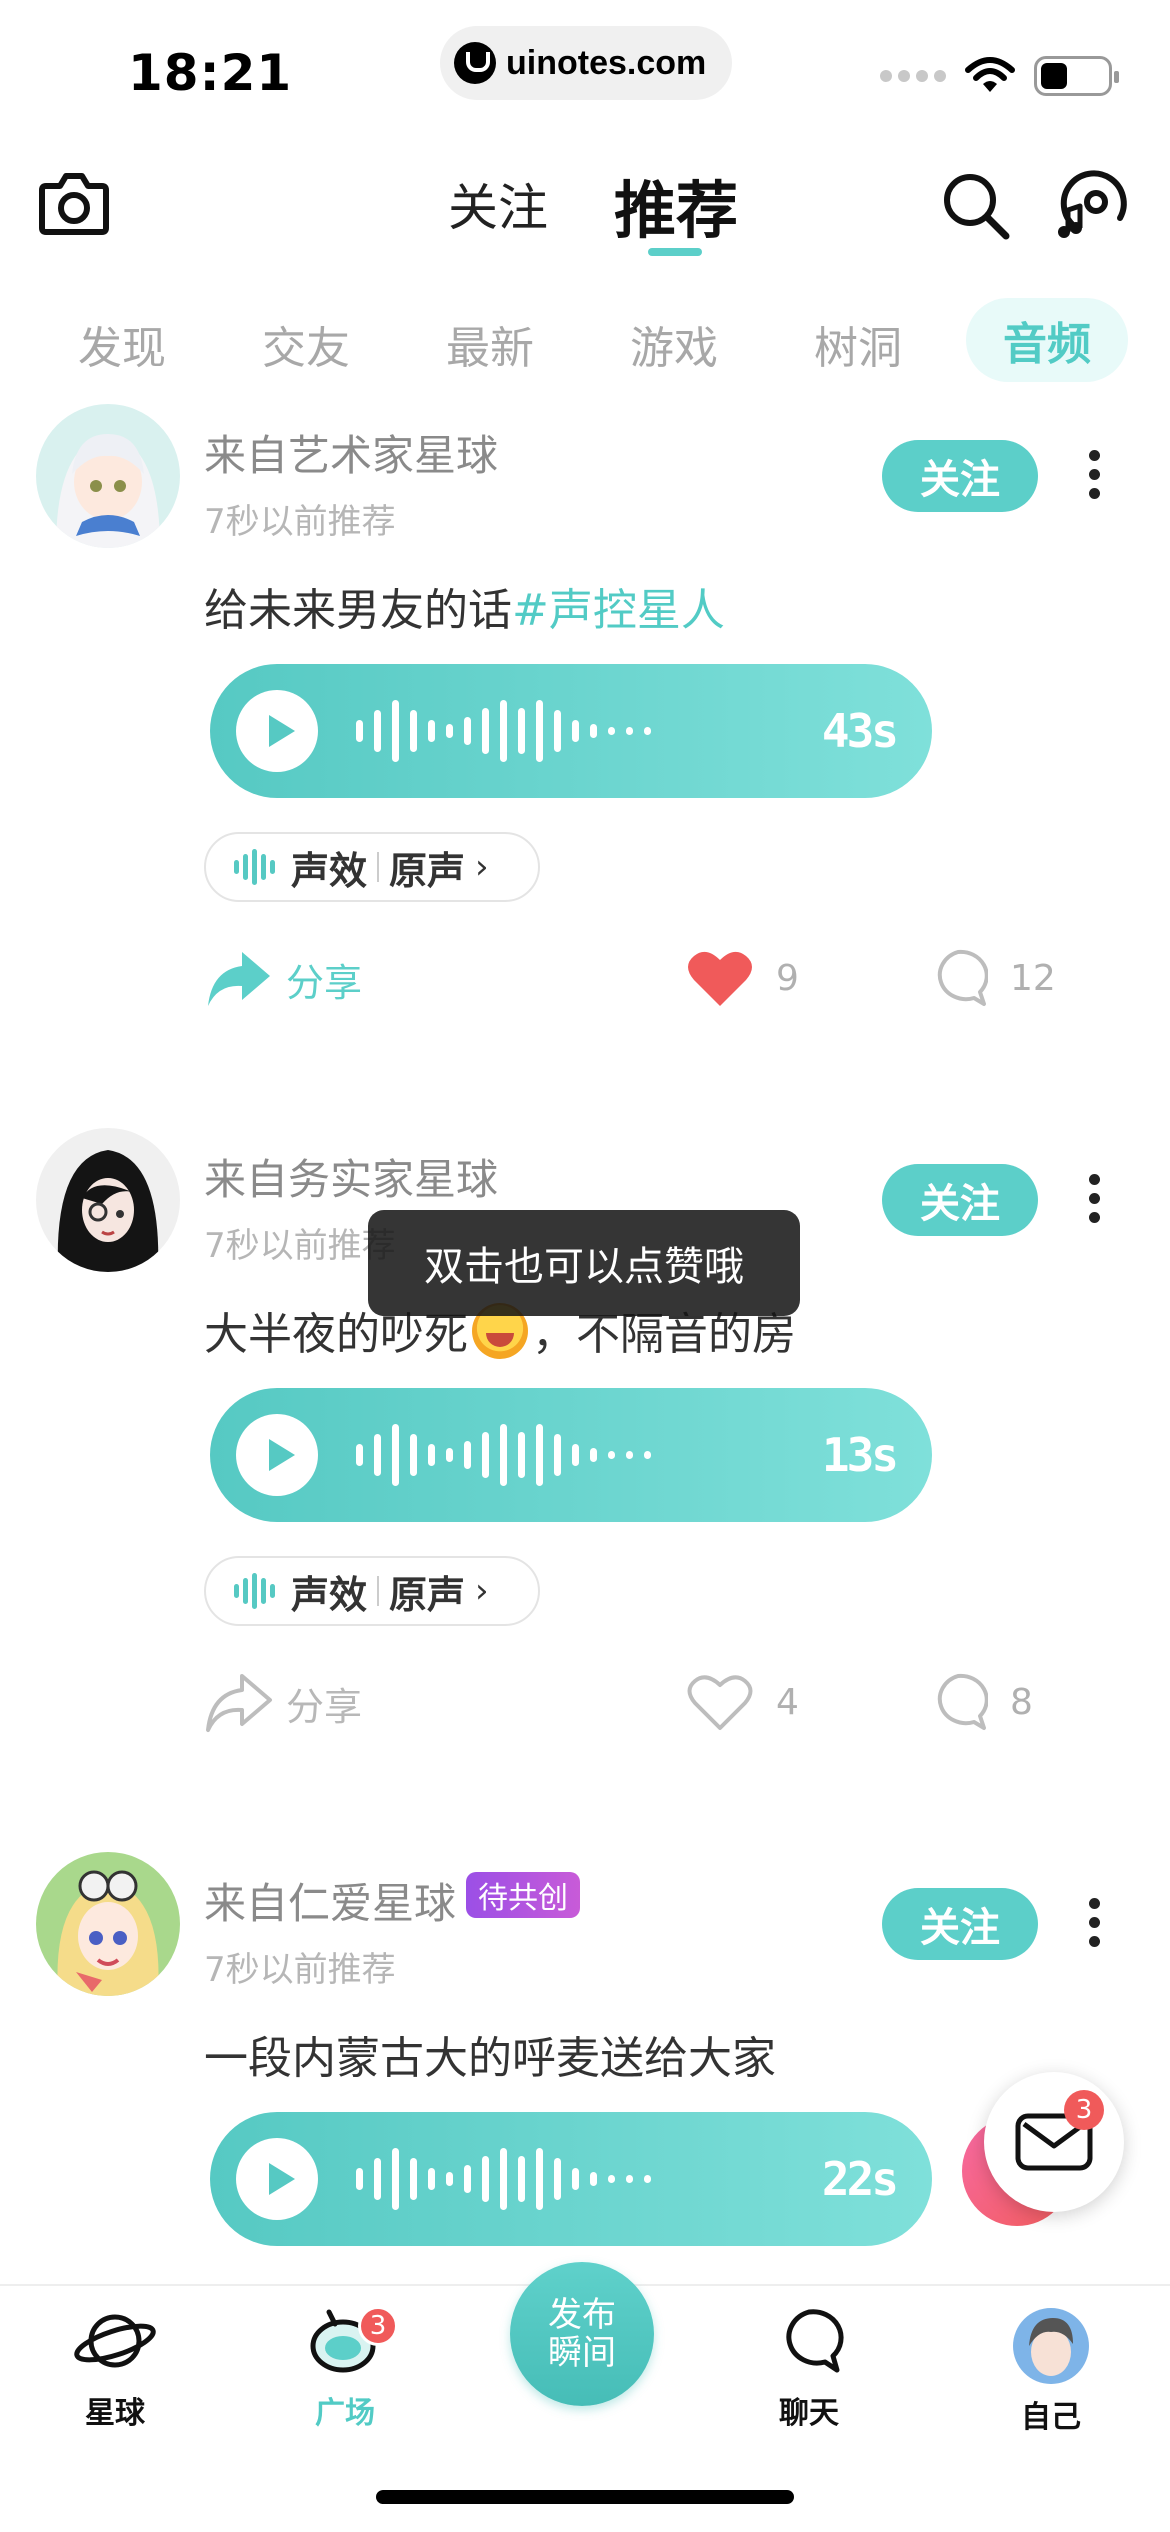  Describe the element at coordinates (358, 610) in the screenshot. I see `post-text-body: 给未来男友的话` at that location.